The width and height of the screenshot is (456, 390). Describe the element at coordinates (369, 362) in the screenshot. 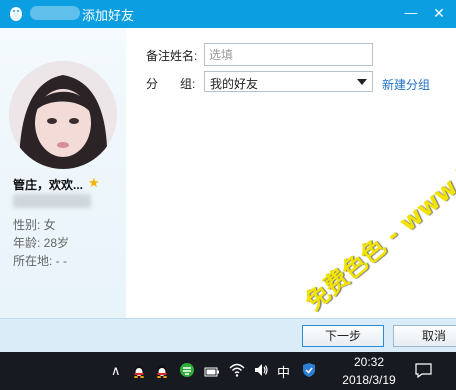

I see `clock-time: 20:32` at that location.